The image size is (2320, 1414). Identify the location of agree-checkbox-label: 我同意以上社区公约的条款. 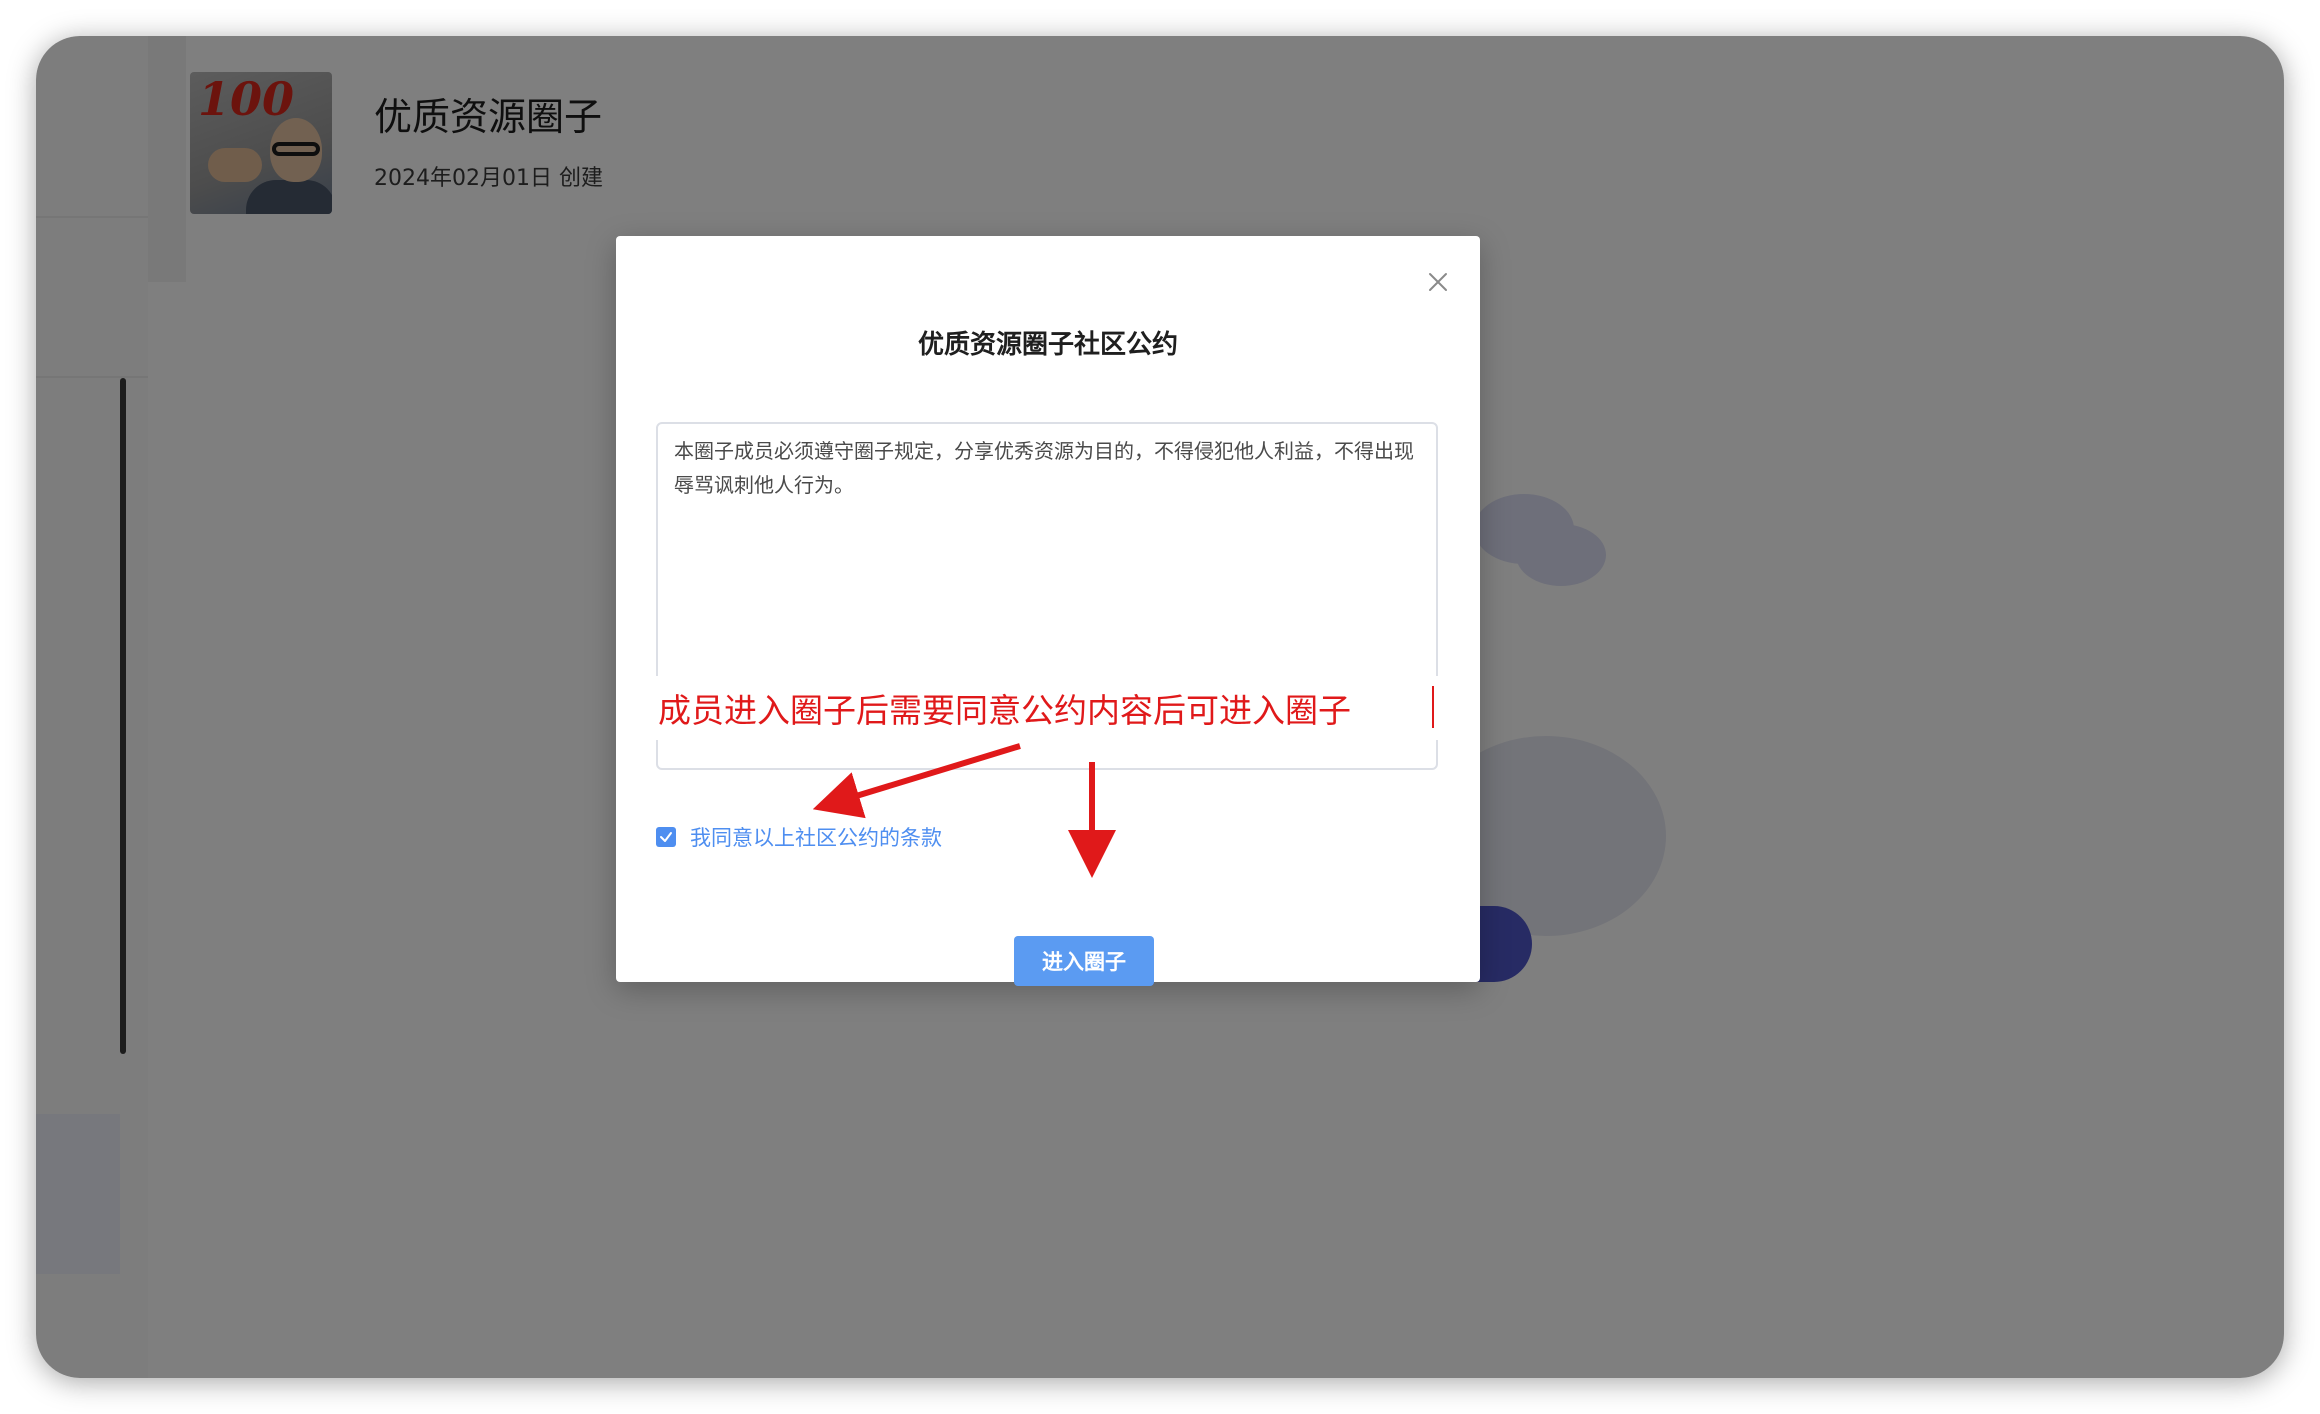
(816, 837).